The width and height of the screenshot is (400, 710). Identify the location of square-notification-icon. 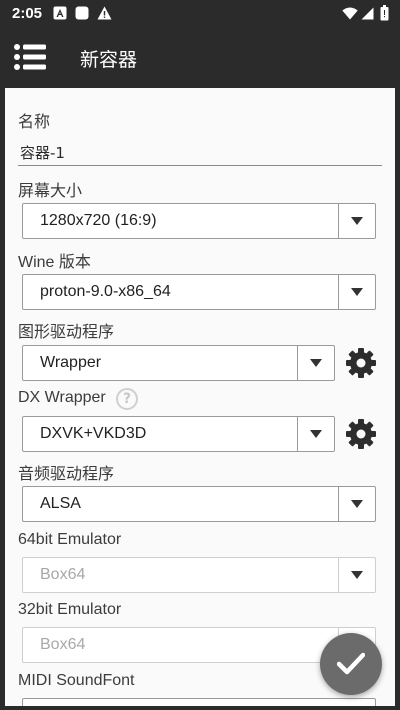
(82, 13).